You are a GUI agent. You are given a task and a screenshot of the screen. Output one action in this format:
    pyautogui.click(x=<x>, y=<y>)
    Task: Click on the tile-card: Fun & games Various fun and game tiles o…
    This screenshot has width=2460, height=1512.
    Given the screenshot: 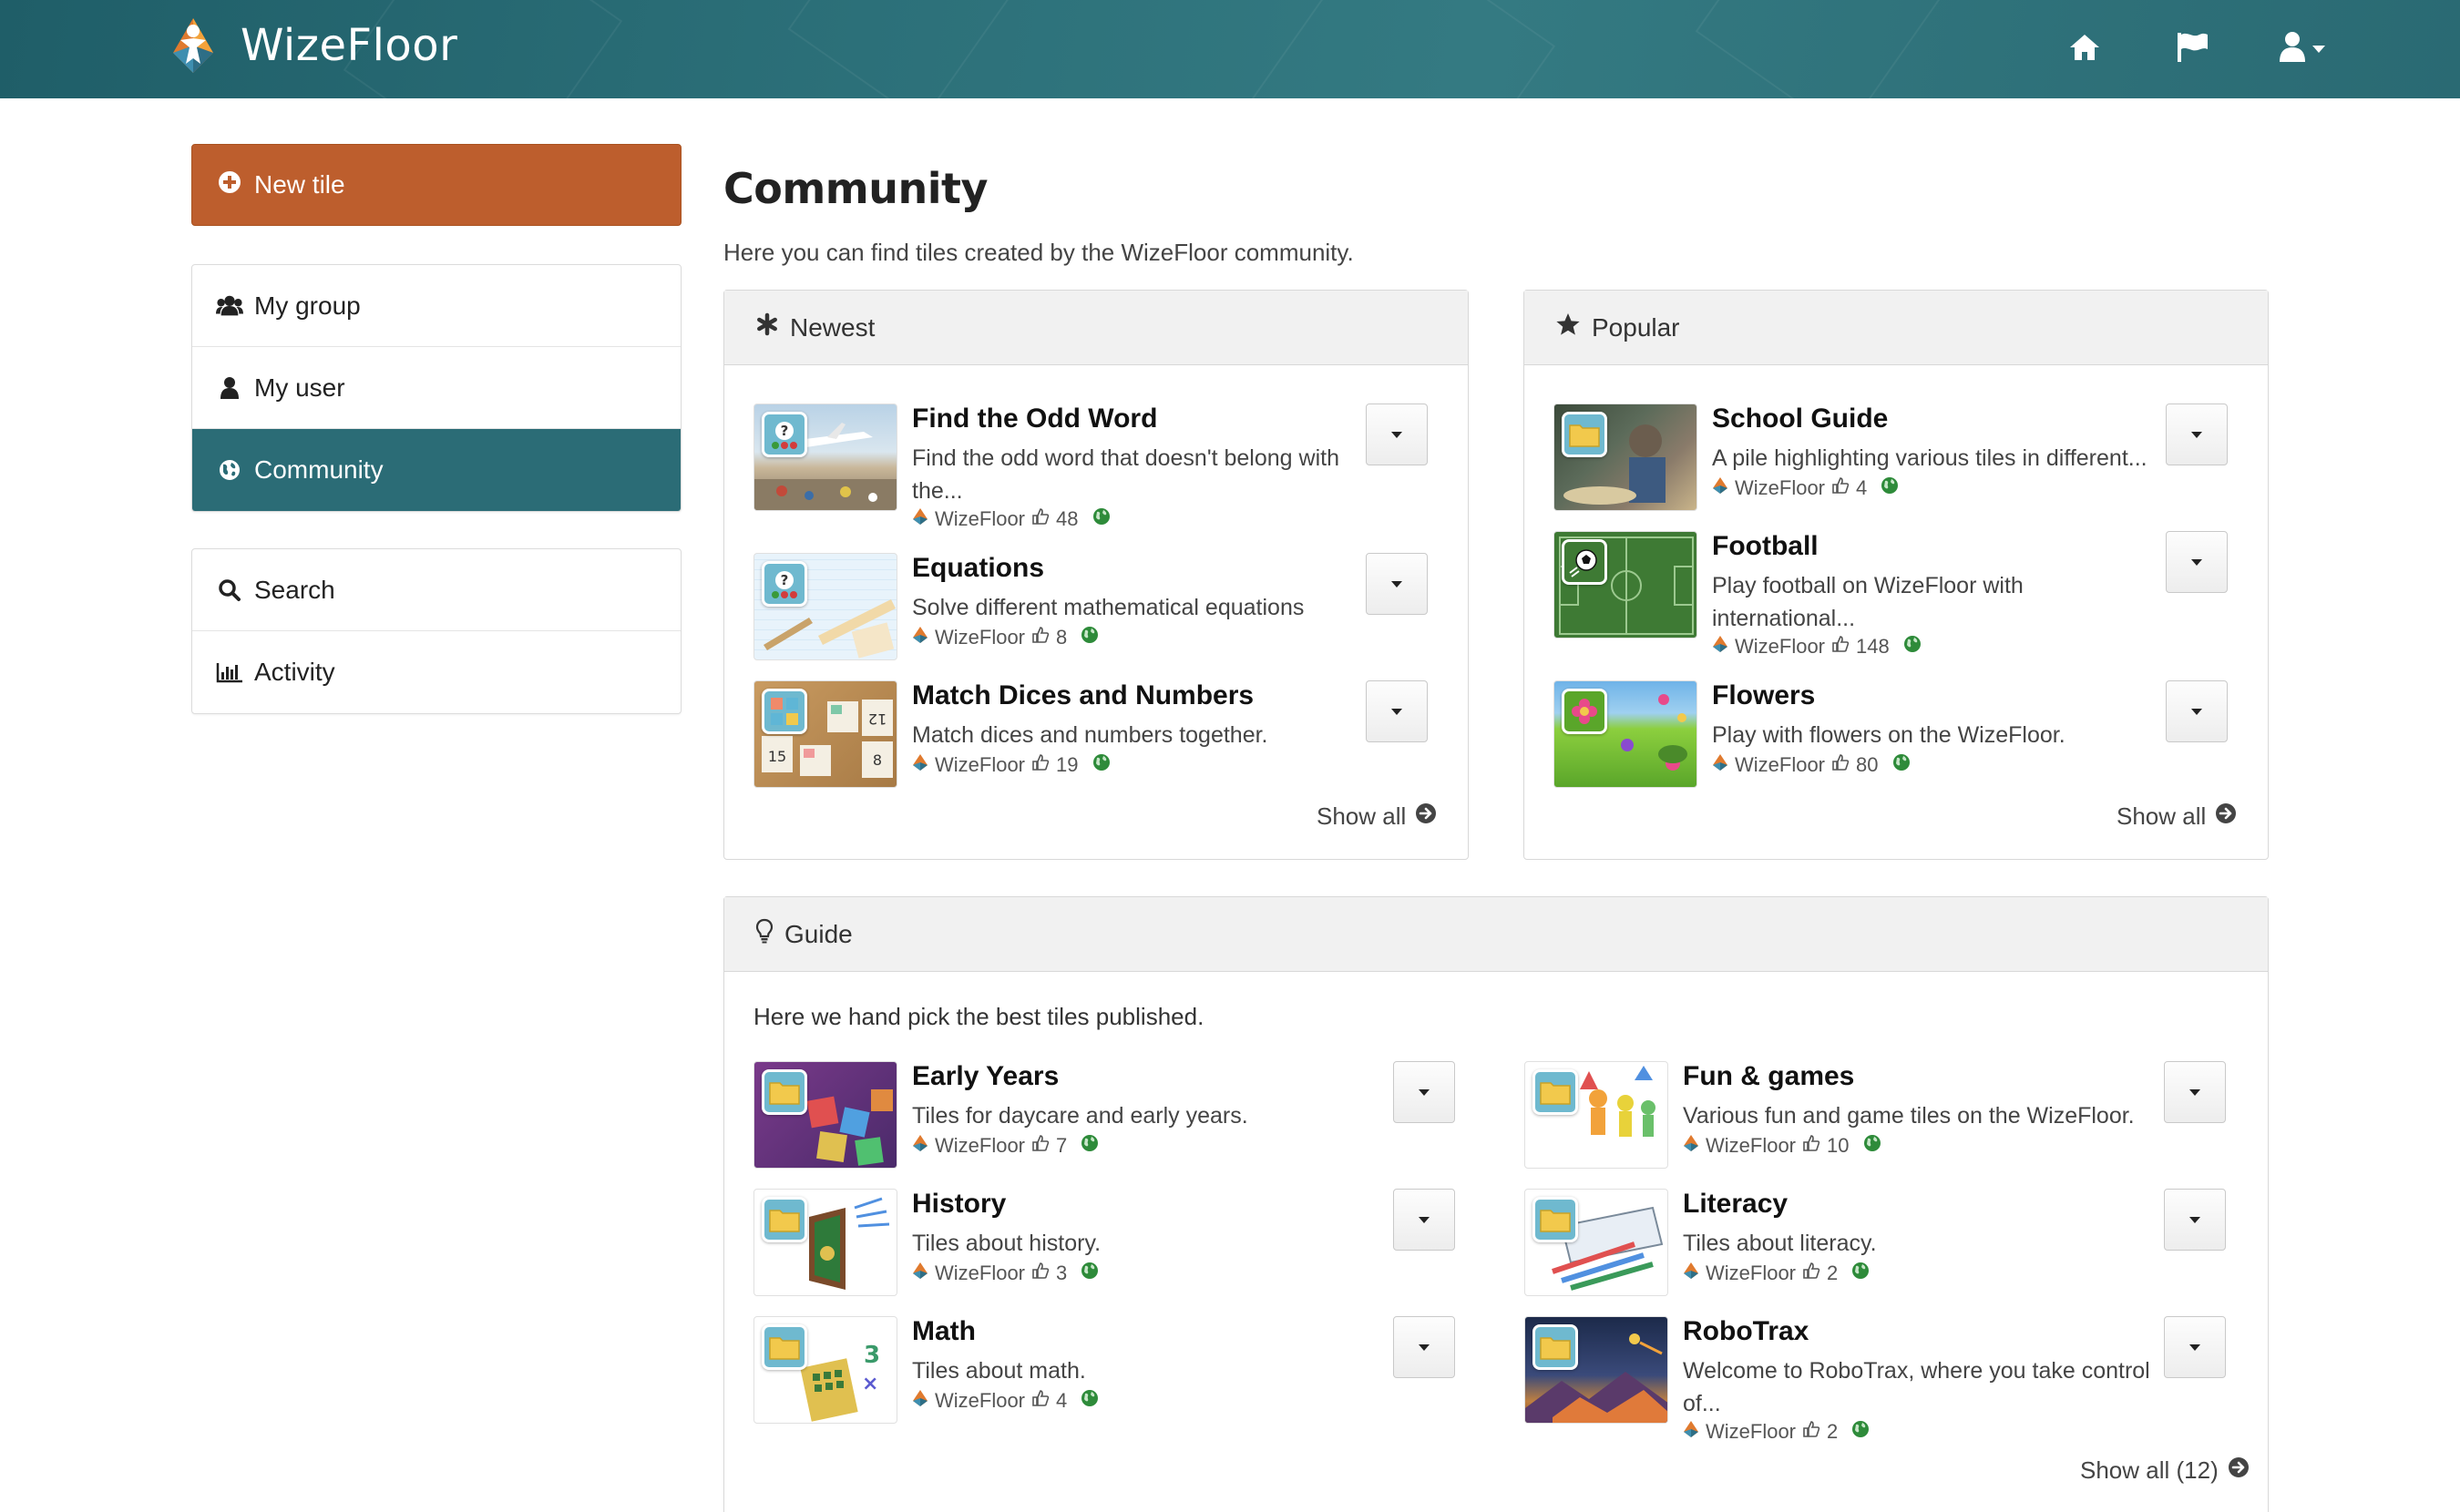 What is the action you would take?
    pyautogui.click(x=1884, y=1115)
    